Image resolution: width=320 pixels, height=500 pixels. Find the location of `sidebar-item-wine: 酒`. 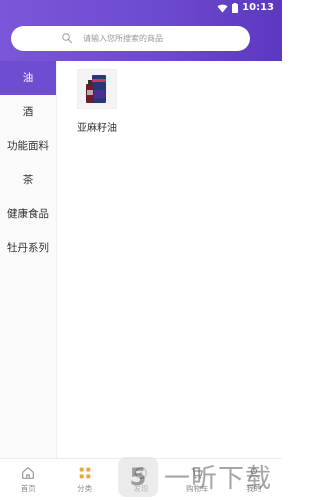

sidebar-item-wine: 酒 is located at coordinates (28, 112).